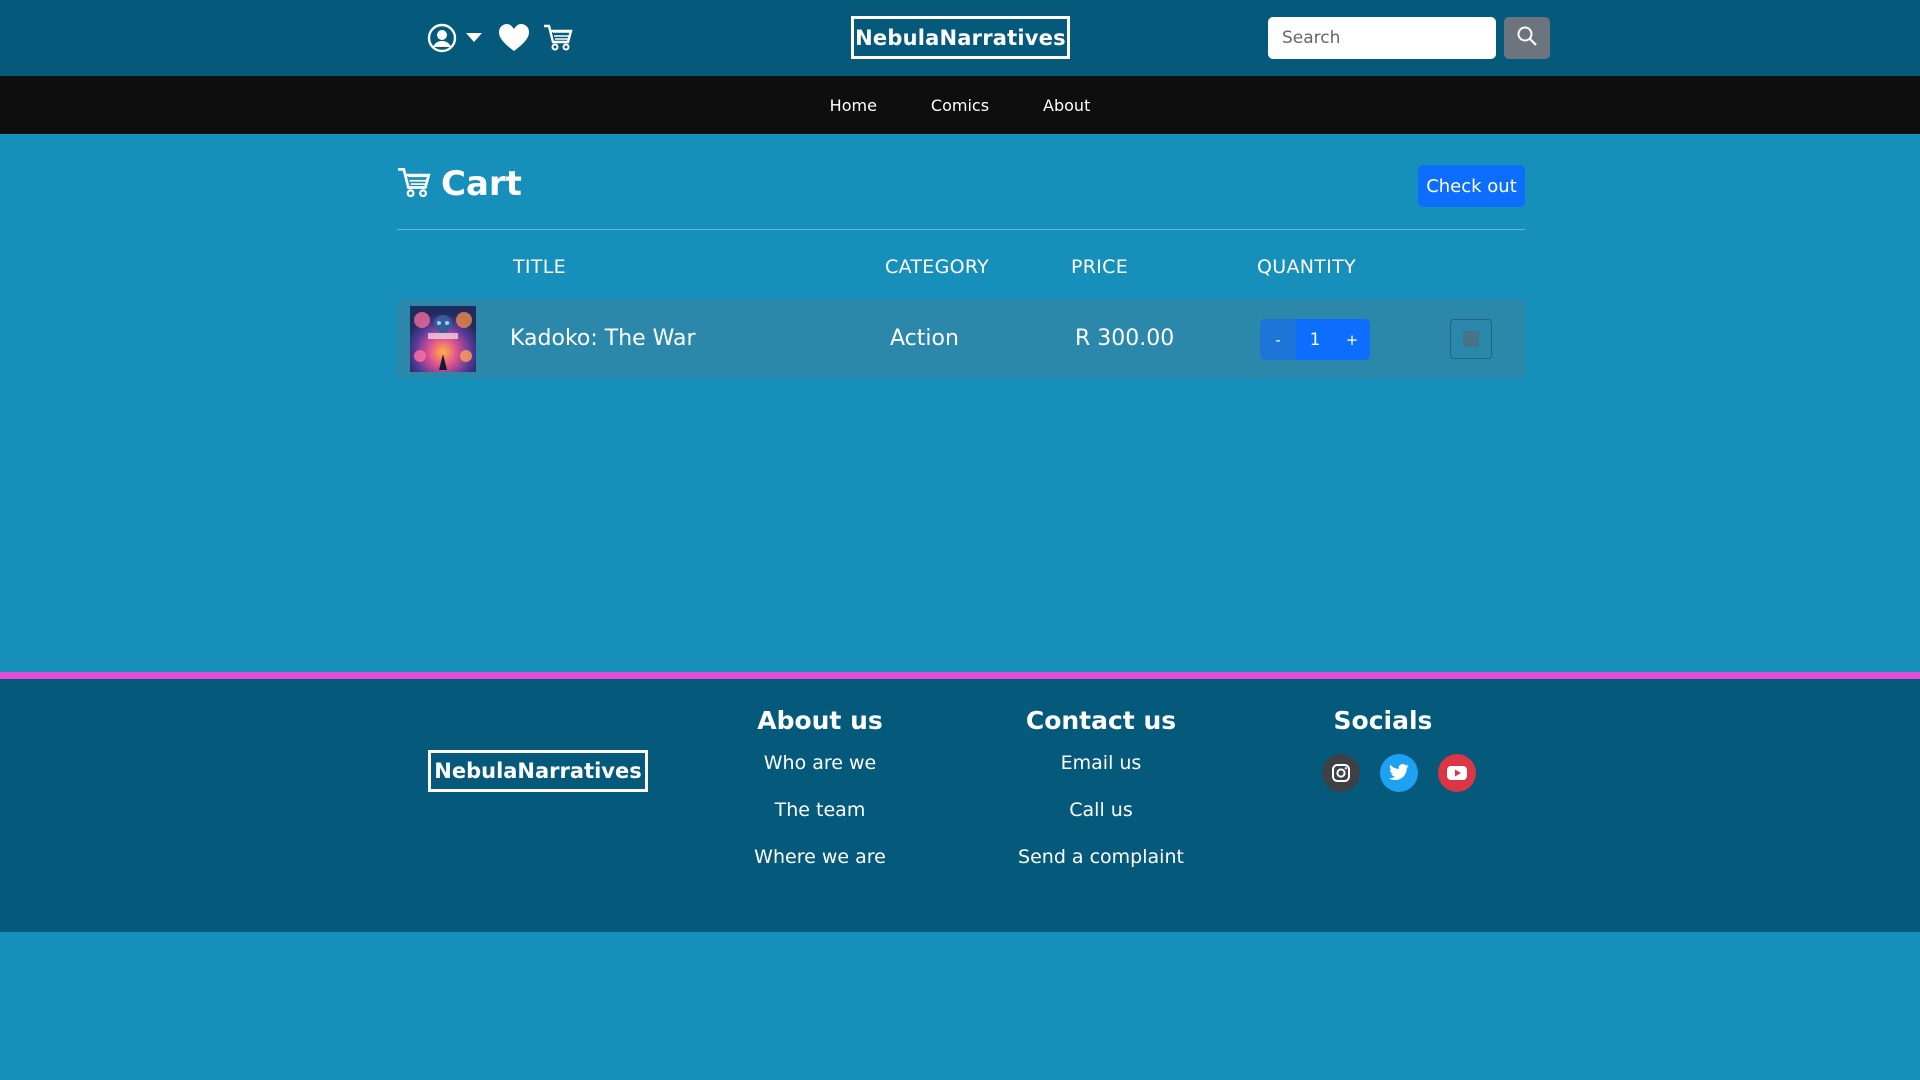 This screenshot has width=1920, height=1080. I want to click on header-icons, so click(500, 38).